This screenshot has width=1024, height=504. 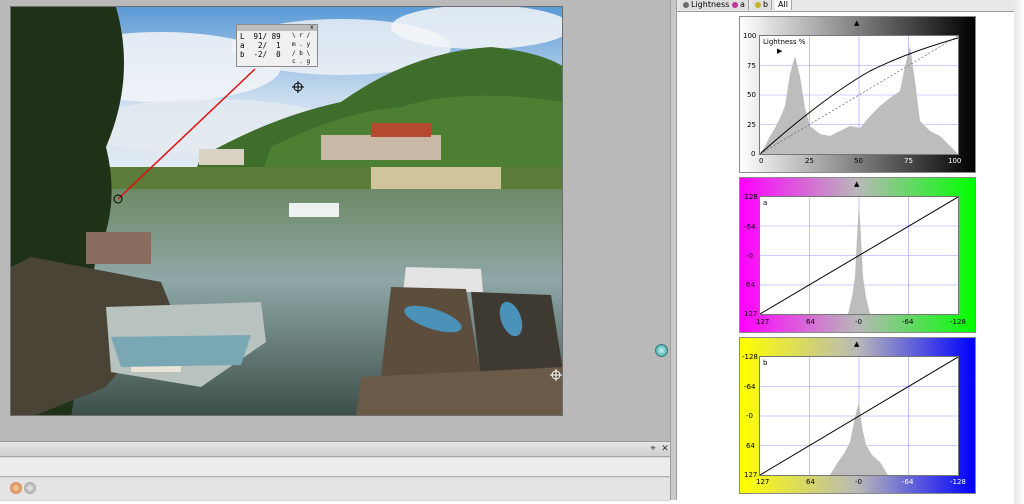 I want to click on readout-symbol: c . g, so click(x=301, y=61).